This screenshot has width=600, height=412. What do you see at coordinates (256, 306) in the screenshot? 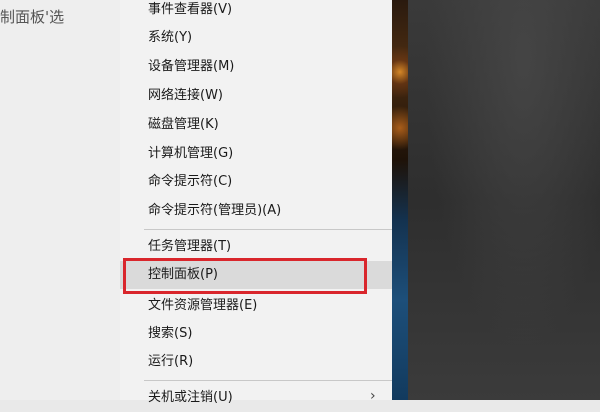
I see `menu-item-file-explorer: 文件资源管理器(E)` at bounding box center [256, 306].